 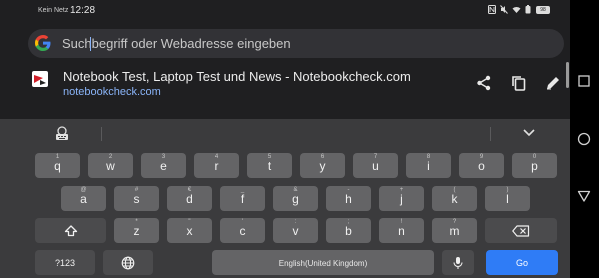 I want to click on scrollbar-thumb, so click(x=567, y=75).